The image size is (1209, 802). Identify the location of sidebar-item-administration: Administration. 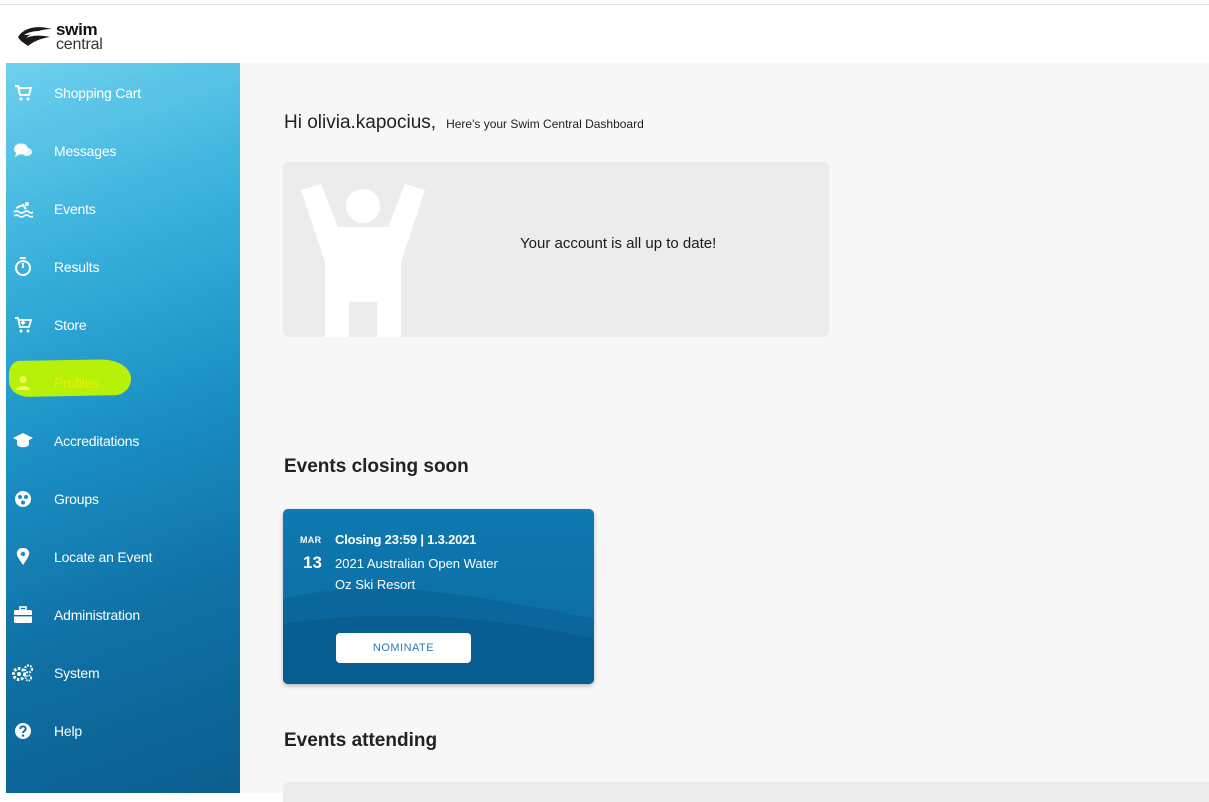
(123, 615).